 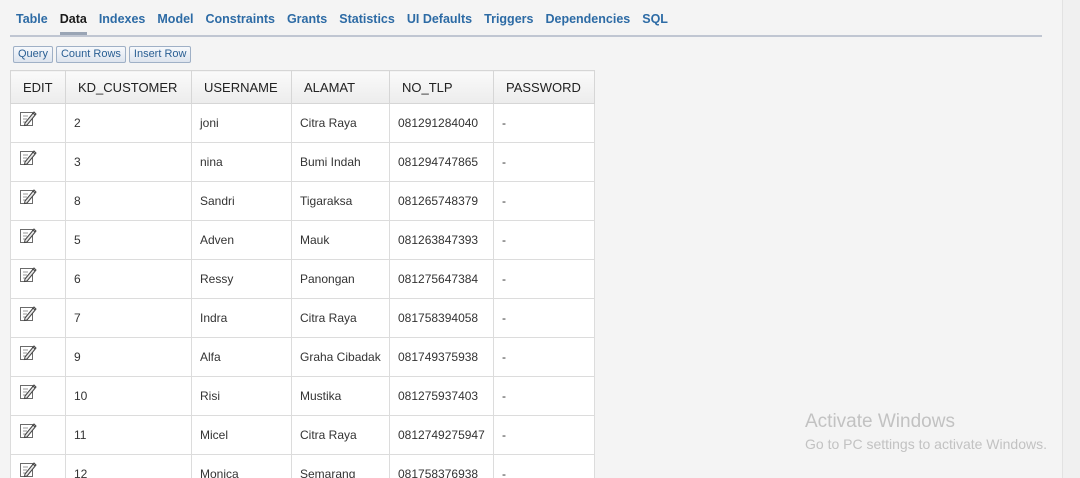 I want to click on table-row: 2 joni Citra Raya 081291284040-, so click(x=302, y=123).